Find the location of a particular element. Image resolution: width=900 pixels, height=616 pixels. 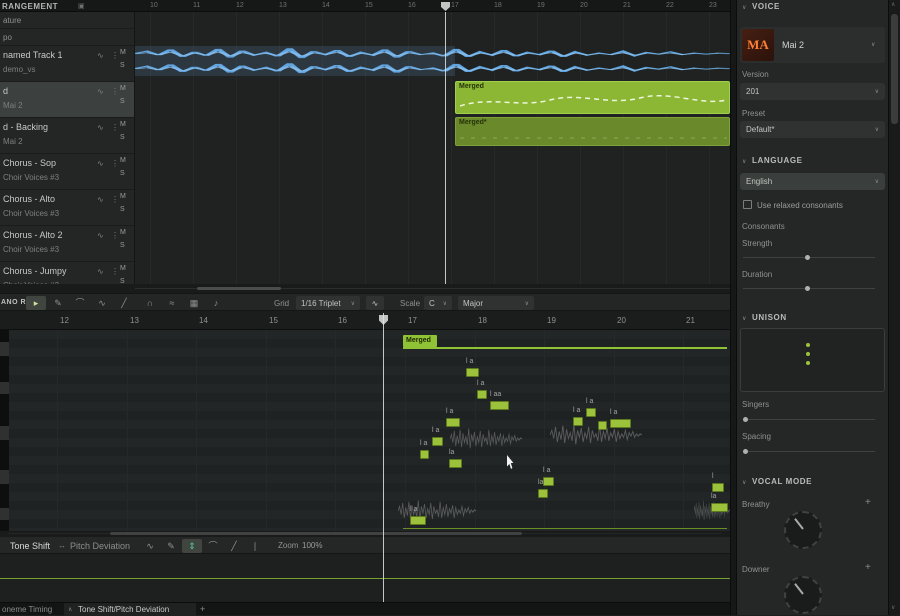

part-merged-star: Merged* is located at coordinates (592, 131).